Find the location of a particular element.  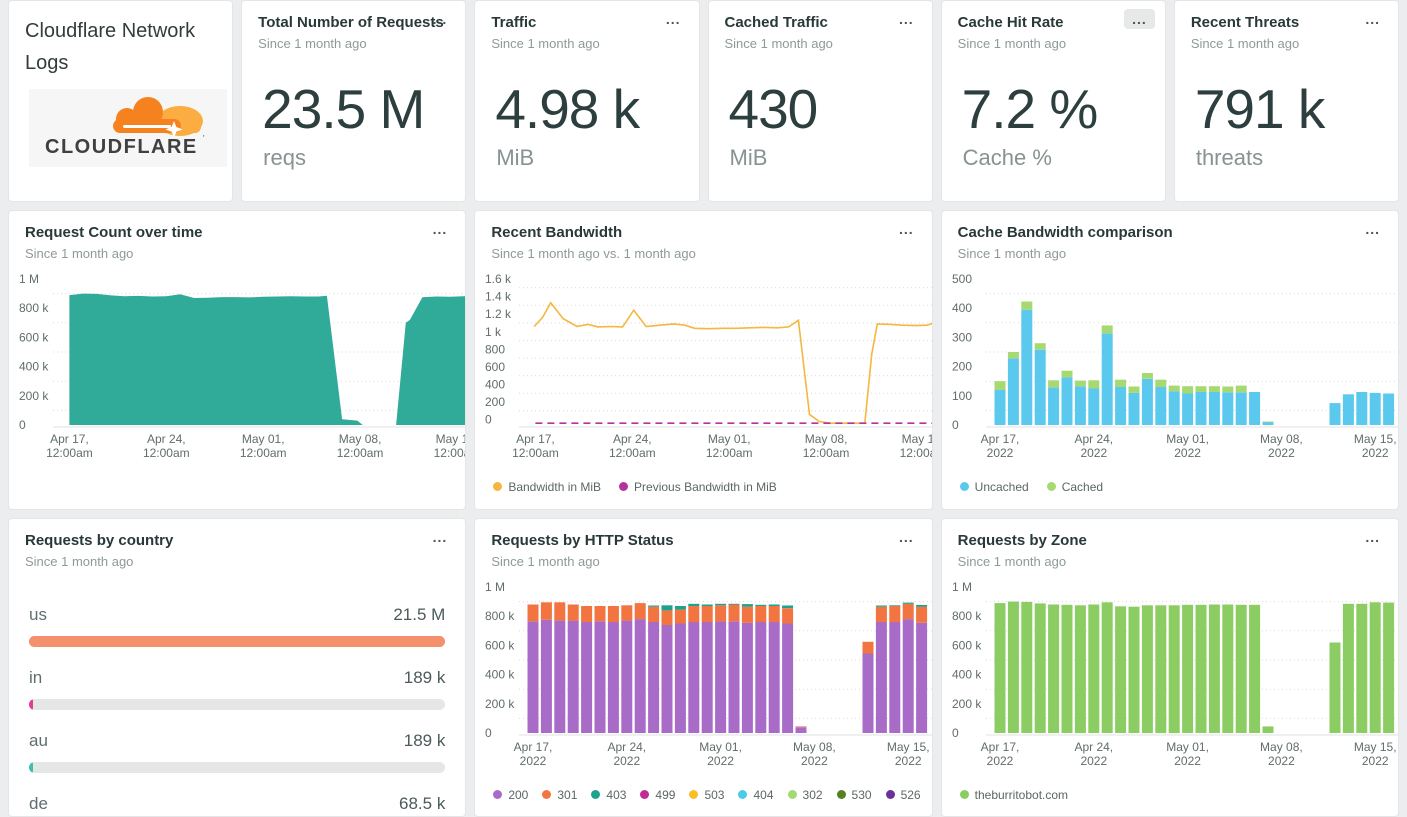

stat-value: 791 k is located at coordinates (1260, 108).